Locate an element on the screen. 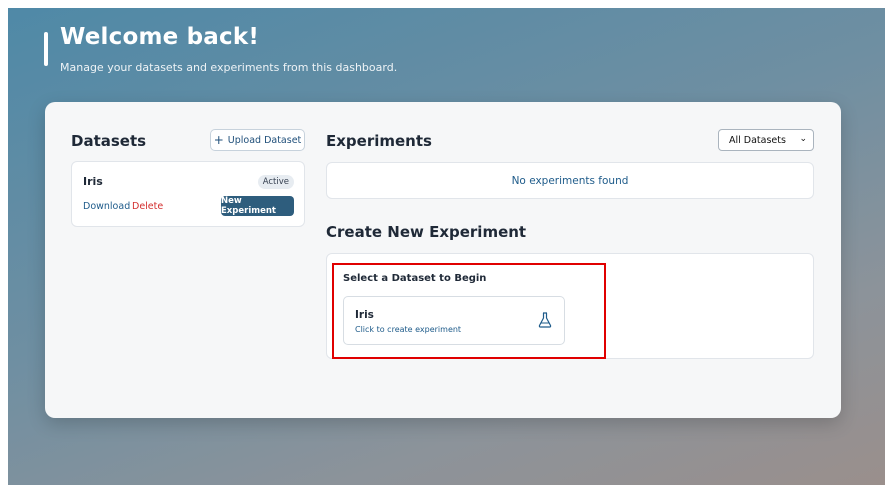  create-experiment-heading: Create New Experiment is located at coordinates (426, 232).